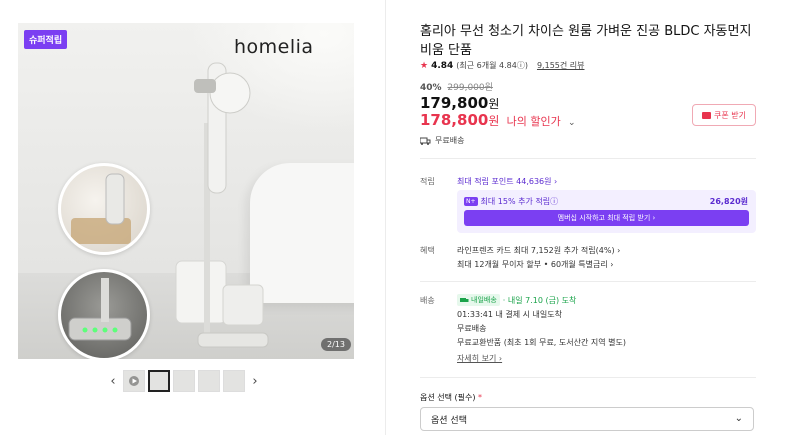 This screenshot has width=800, height=435. What do you see at coordinates (274, 47) in the screenshot?
I see `brand-logo: homelia` at bounding box center [274, 47].